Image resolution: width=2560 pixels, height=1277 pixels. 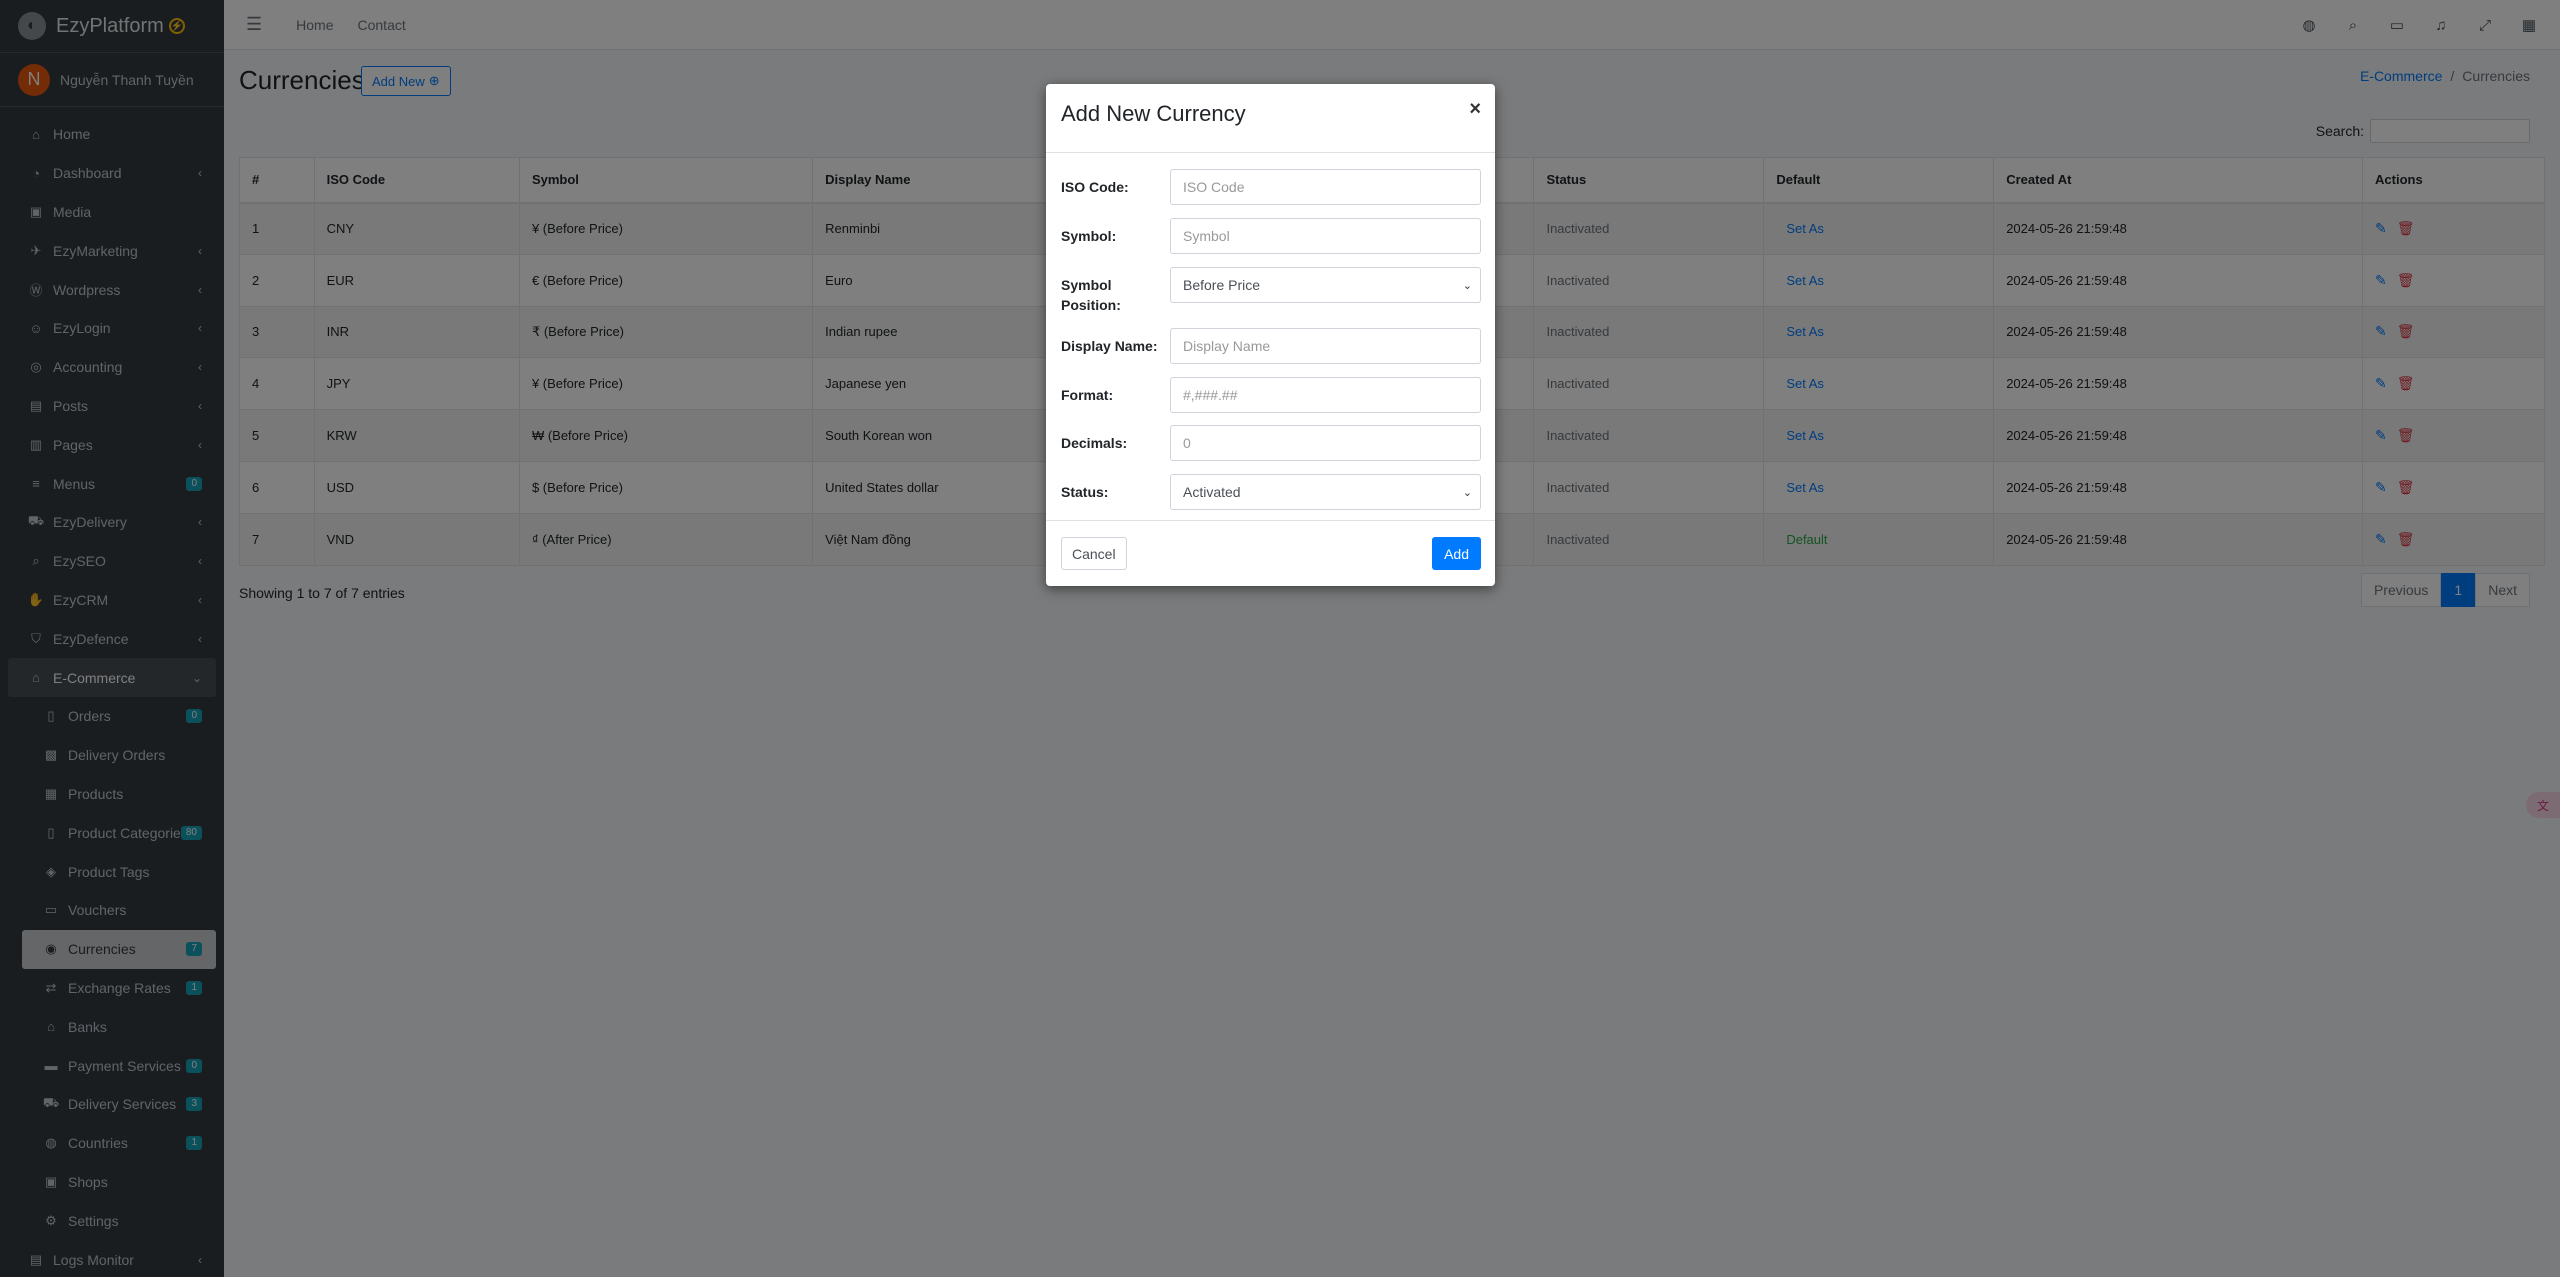 I want to click on decimals-row: Decimals: 0, so click(x=1271, y=443).